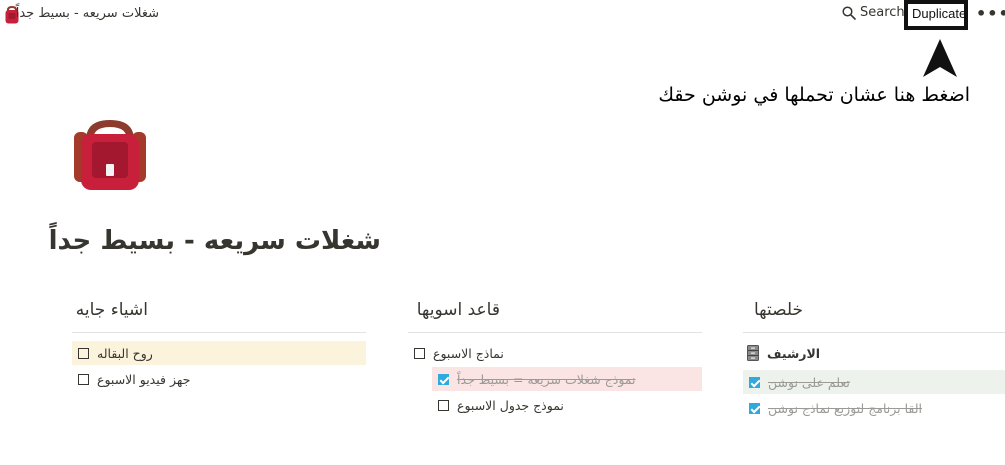 Image resolution: width=1005 pixels, height=465 pixels. Describe the element at coordinates (778, 310) in the screenshot. I see `column-heading-done: خلصتها` at that location.